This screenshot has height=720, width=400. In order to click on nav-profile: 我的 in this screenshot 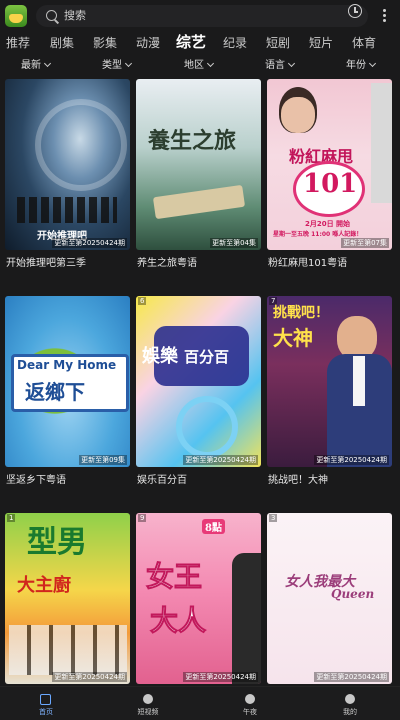, I will do `click(350, 703)`.